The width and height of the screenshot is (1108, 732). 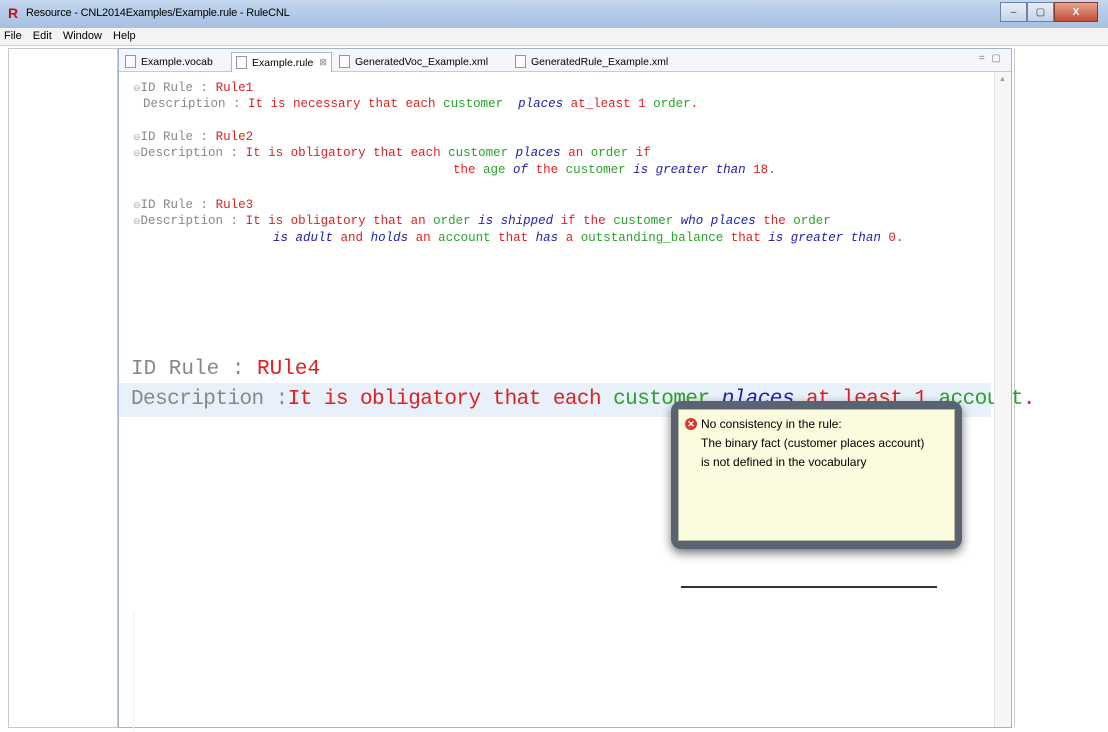 What do you see at coordinates (124, 35) in the screenshot?
I see `menu-help: Help` at bounding box center [124, 35].